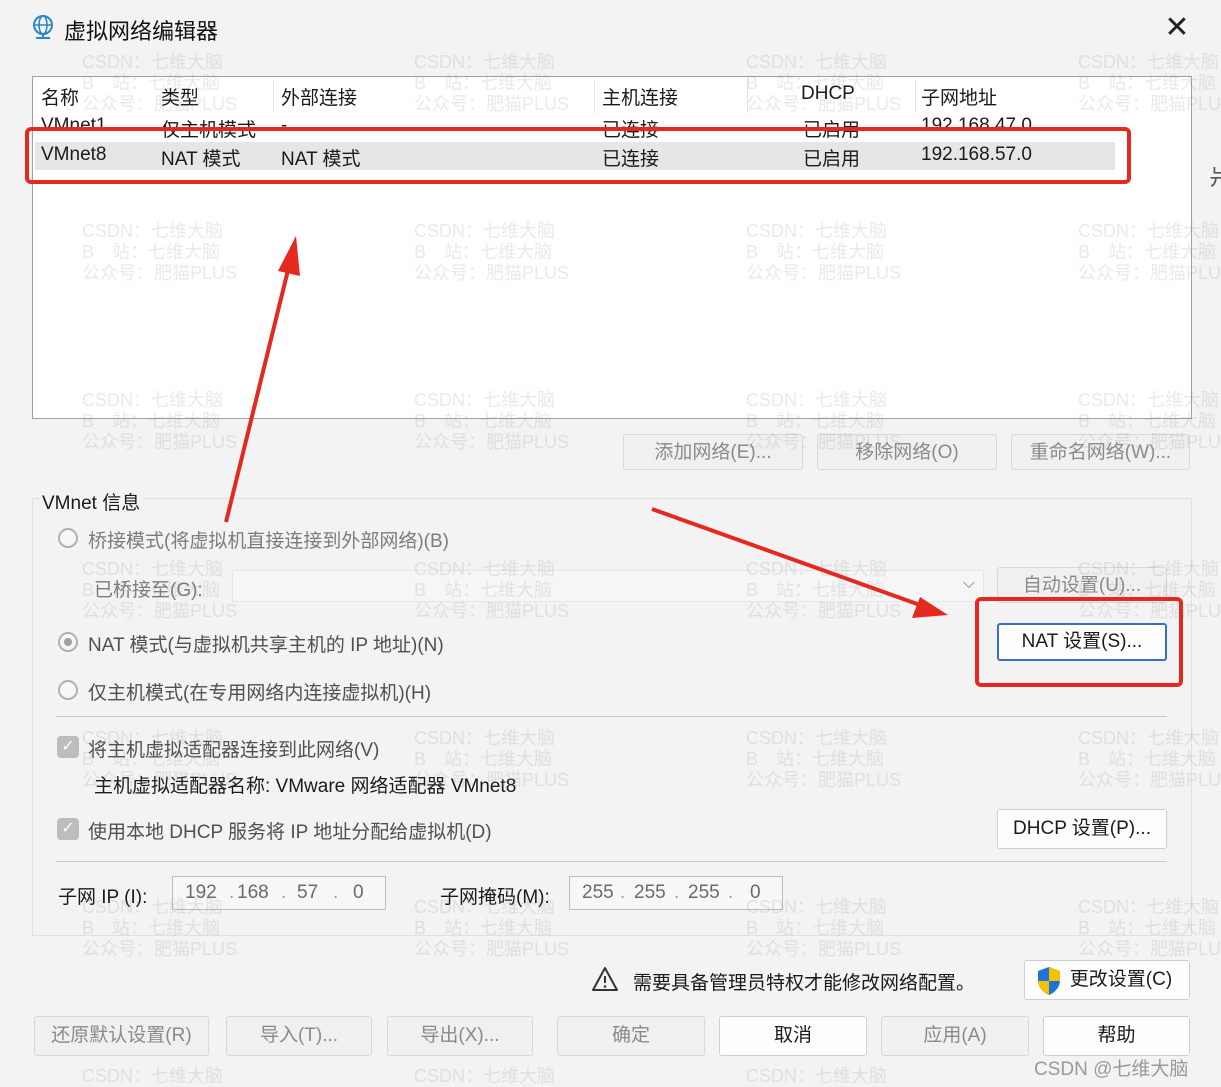 Image resolution: width=1221 pixels, height=1087 pixels. I want to click on annotation-arrow-right, so click(786, 557).